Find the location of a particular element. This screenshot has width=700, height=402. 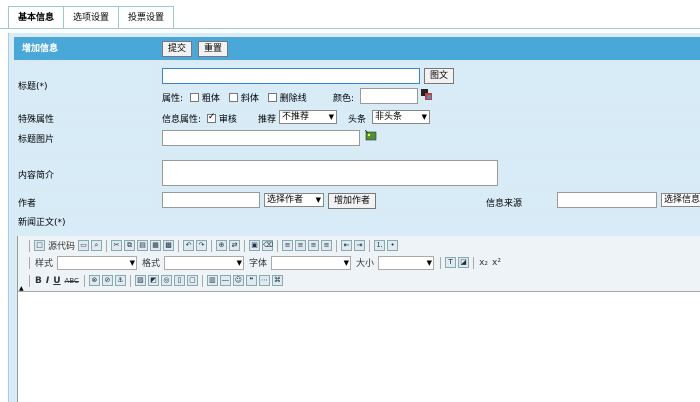

recommend-select: 不推荐 ▼ is located at coordinates (308, 117).